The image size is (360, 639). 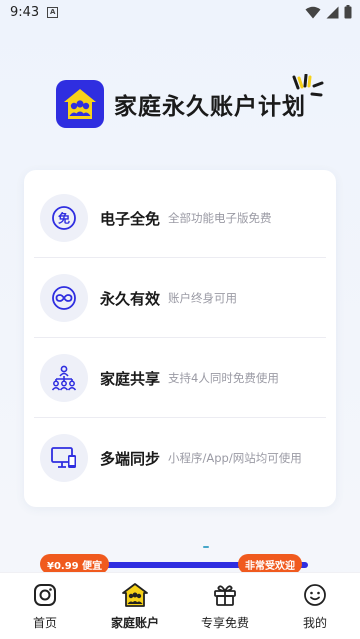 I want to click on tab-home: 首页, so click(x=45, y=606).